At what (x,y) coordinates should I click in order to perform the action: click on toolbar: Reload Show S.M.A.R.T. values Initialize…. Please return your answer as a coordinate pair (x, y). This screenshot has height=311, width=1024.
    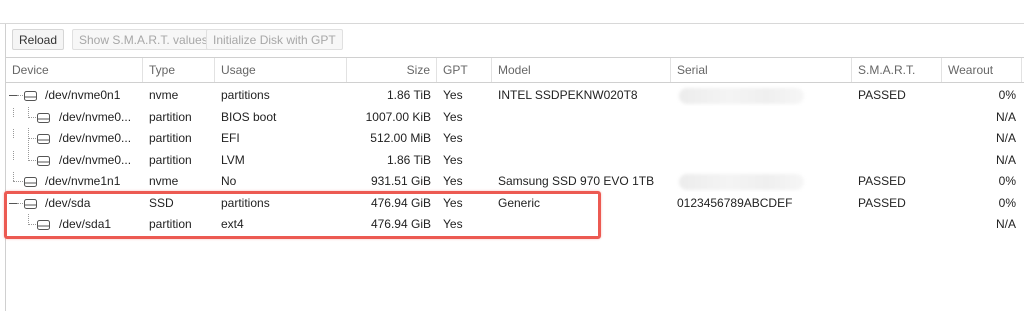
    Looking at the image, I should click on (515, 40).